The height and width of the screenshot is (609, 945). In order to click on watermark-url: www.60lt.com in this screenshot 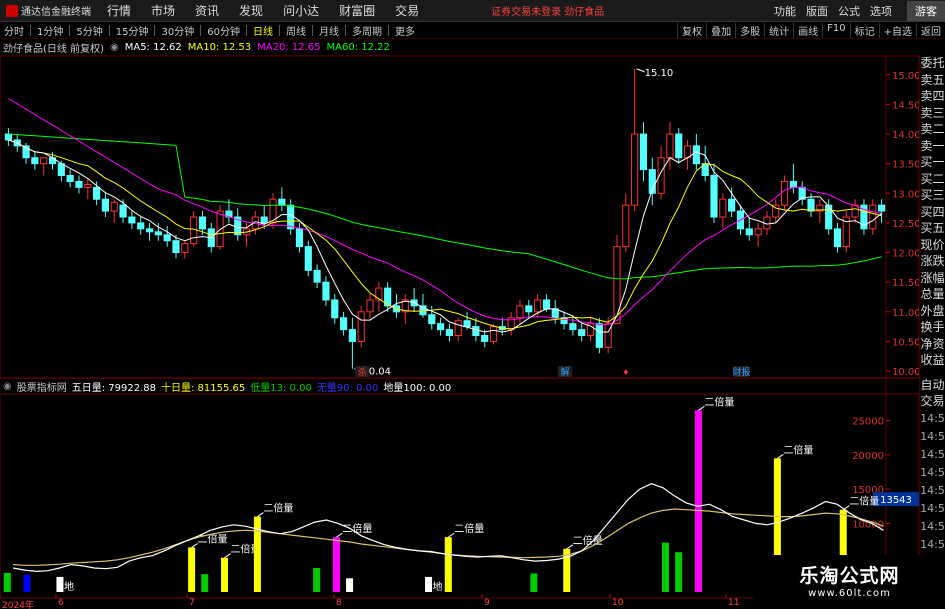, I will do `click(849, 593)`.